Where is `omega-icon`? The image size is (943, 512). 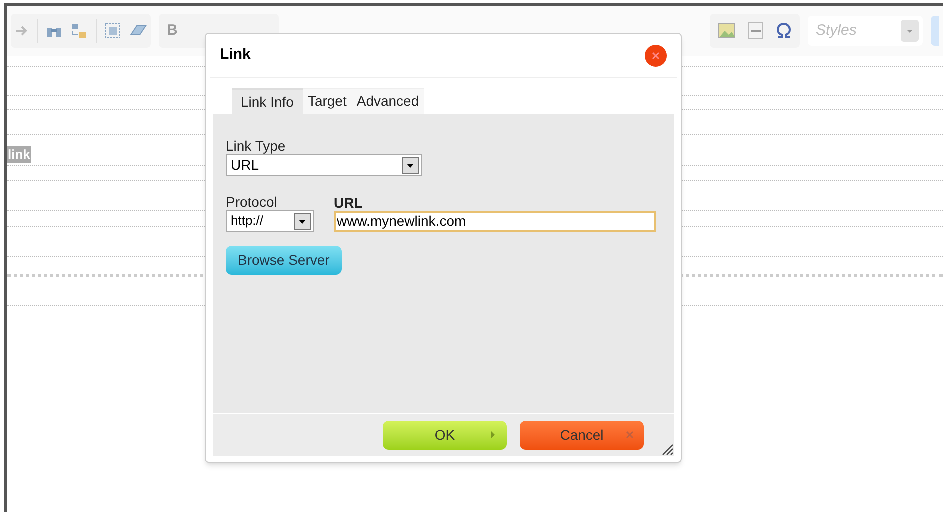
omega-icon is located at coordinates (784, 31).